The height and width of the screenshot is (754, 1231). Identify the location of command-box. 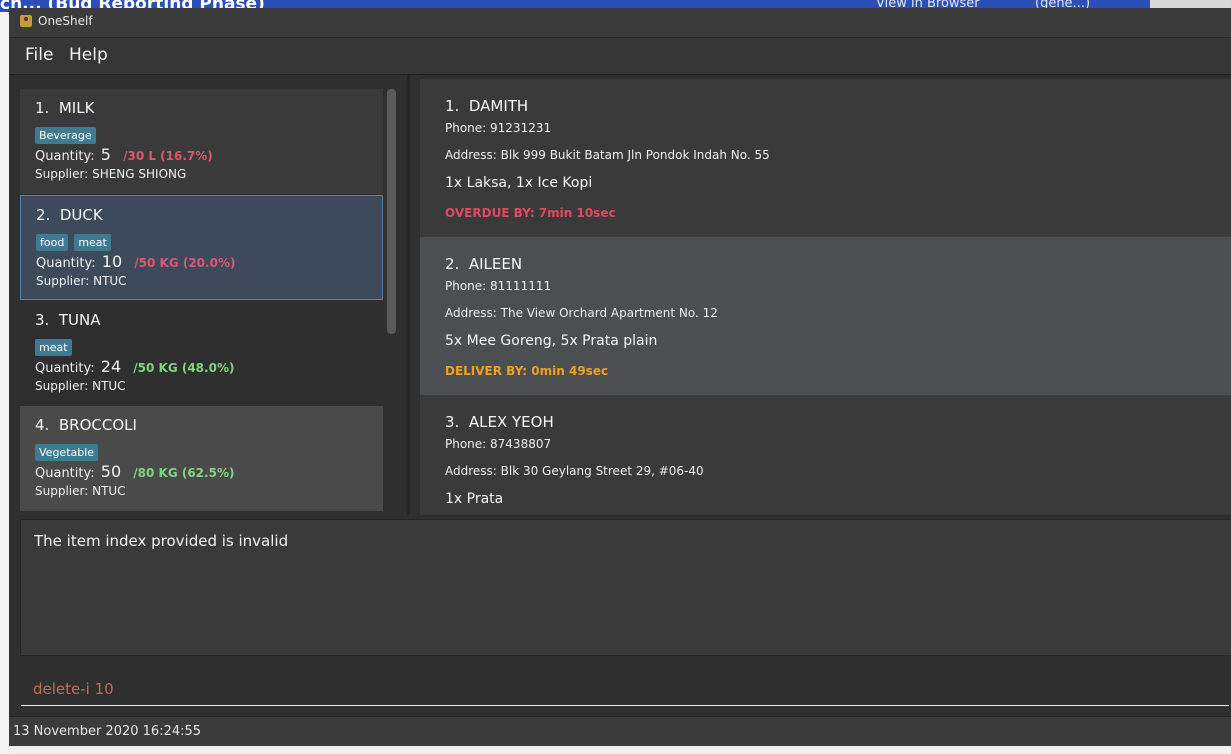
(620, 688).